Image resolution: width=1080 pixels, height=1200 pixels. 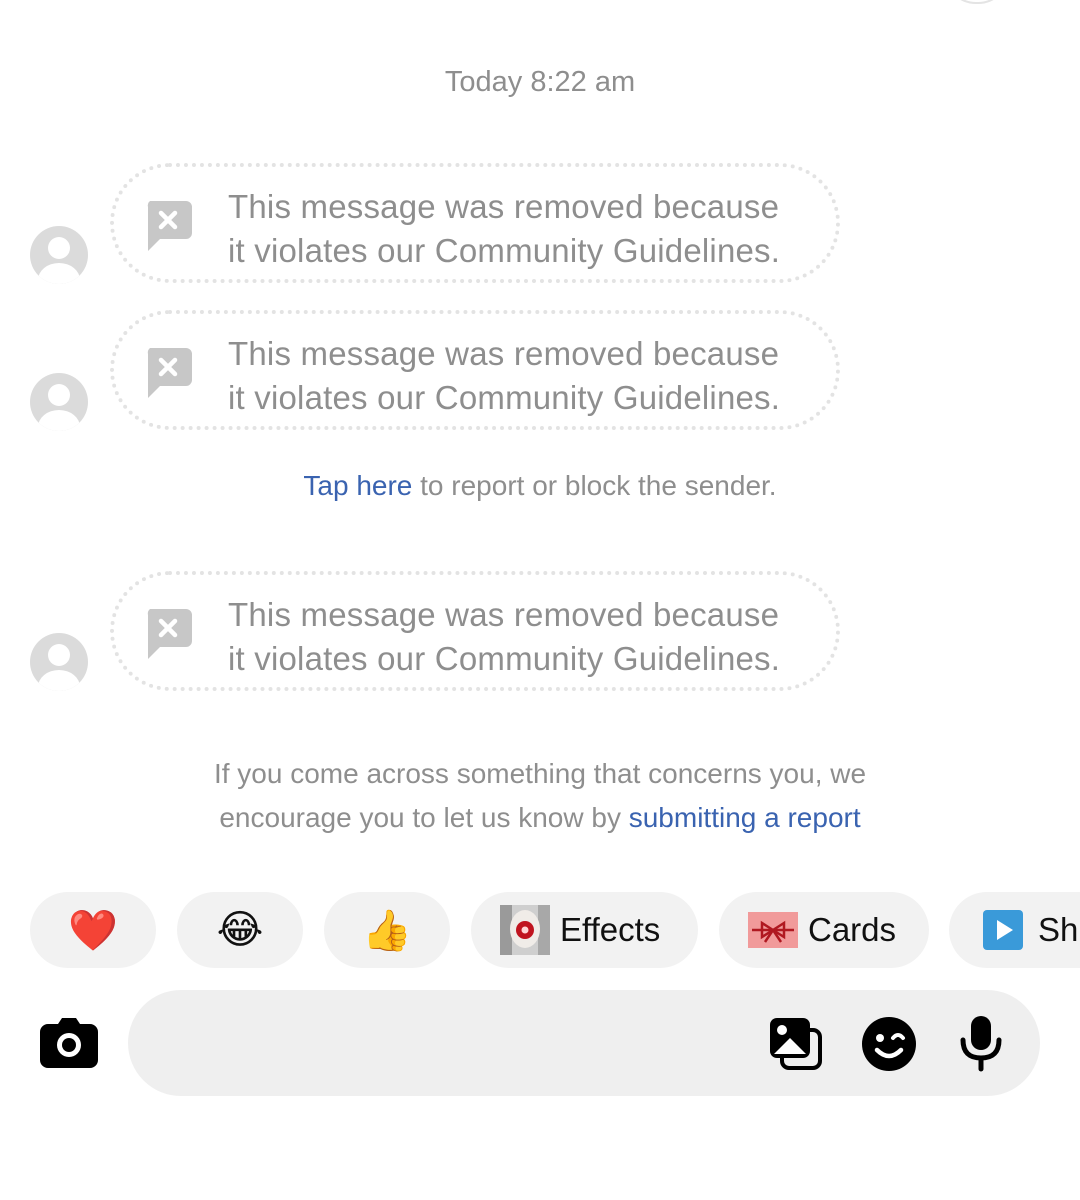 I want to click on cards-chip: Cards, so click(x=824, y=930).